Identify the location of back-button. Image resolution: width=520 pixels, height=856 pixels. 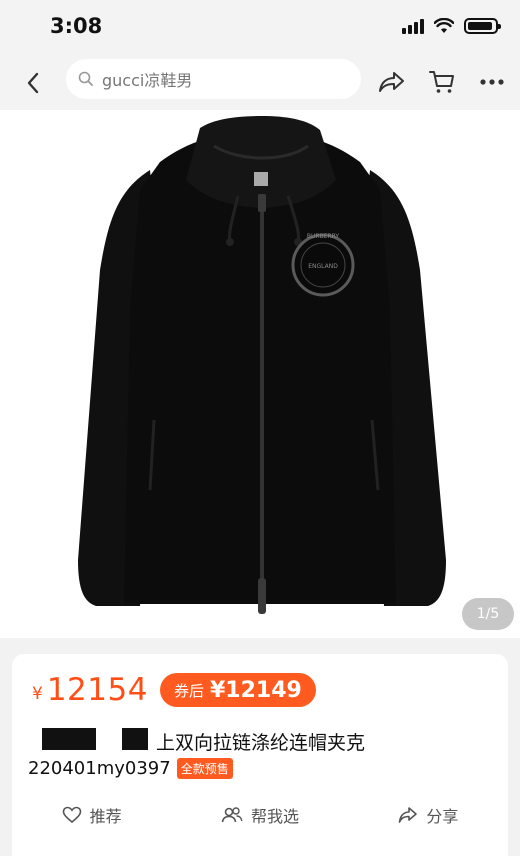
(33, 83).